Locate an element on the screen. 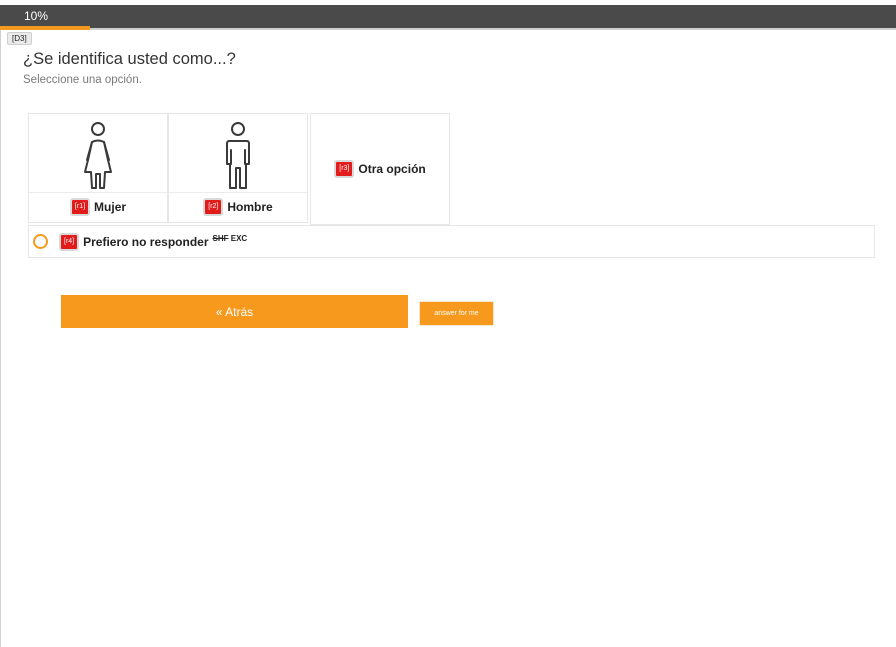 The height and width of the screenshot is (647, 896). choice-label-row: [r2] Hombre is located at coordinates (238, 207).